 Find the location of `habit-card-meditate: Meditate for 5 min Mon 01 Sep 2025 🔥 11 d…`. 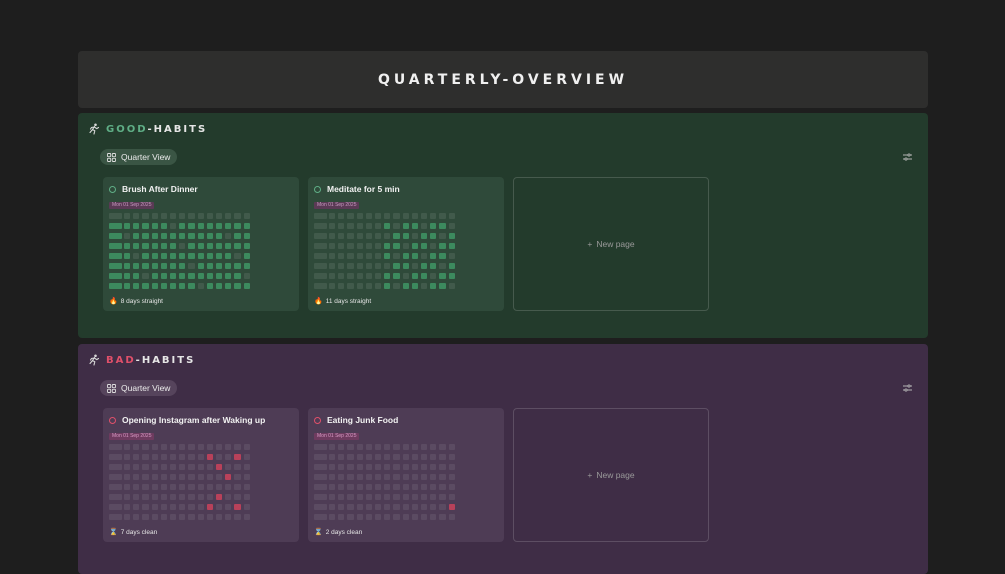

habit-card-meditate: Meditate for 5 min Mon 01 Sep 2025 🔥 11 d… is located at coordinates (406, 244).